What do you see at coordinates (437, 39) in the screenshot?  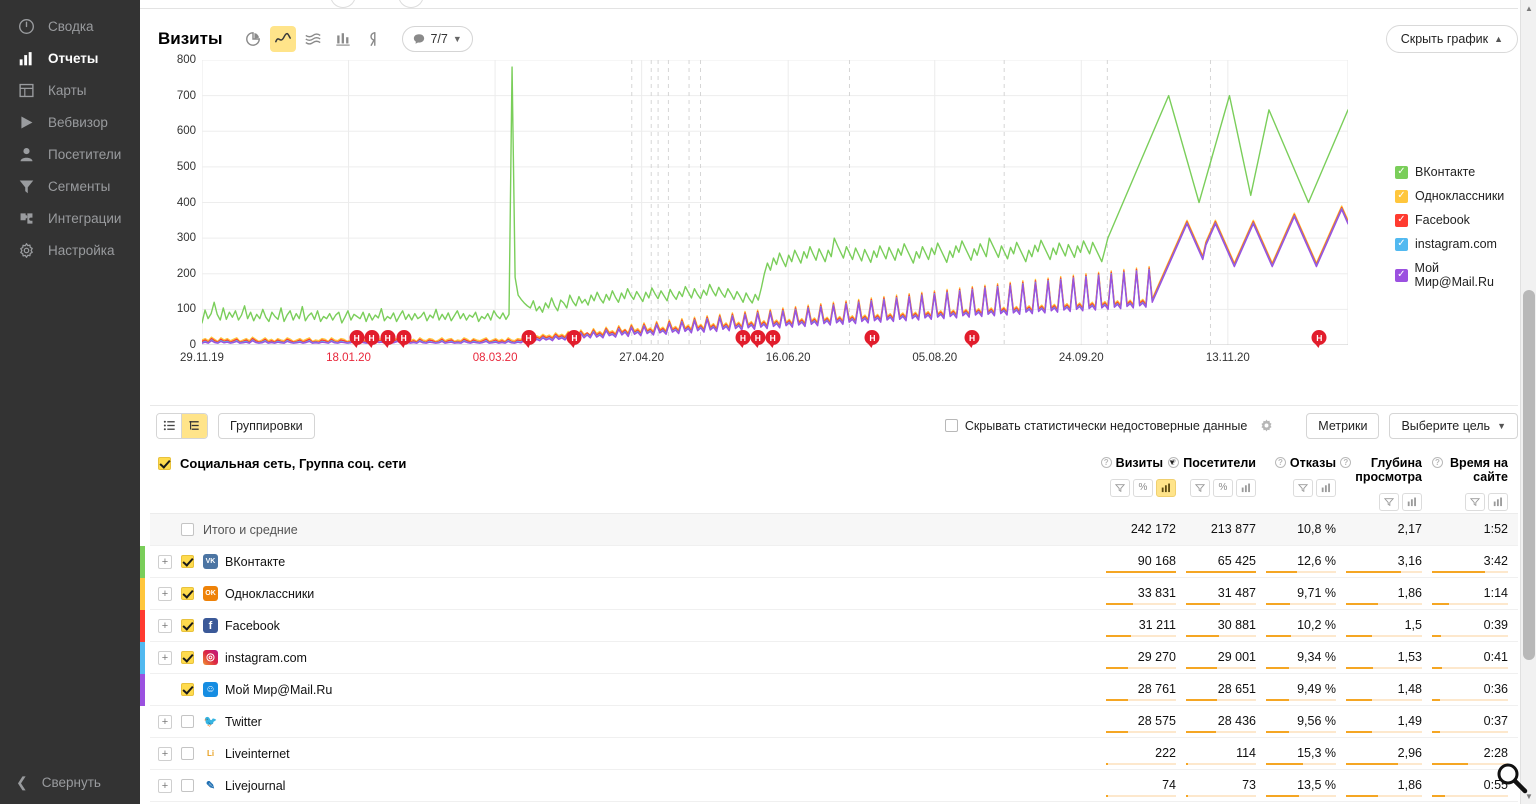 I see `series-count-dropdown: 7/7 ▼` at bounding box center [437, 39].